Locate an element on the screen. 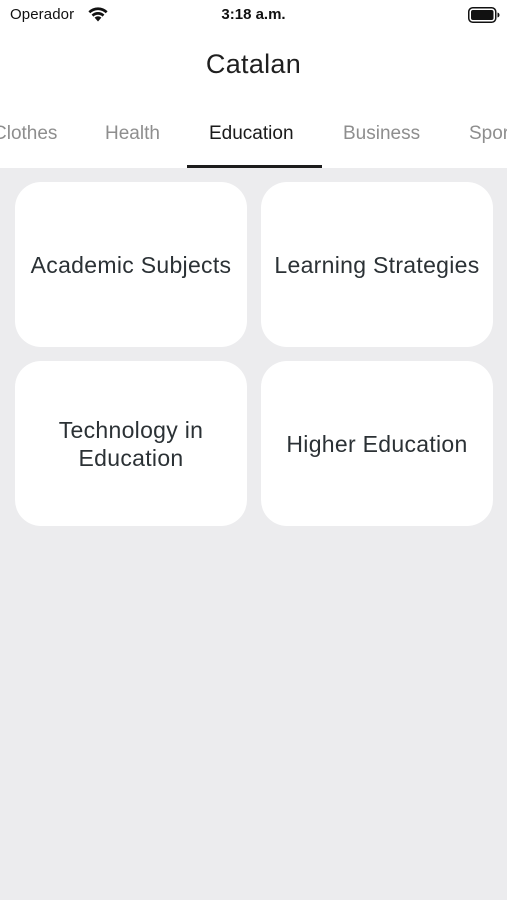 This screenshot has height=900, width=507. category-card-label: Learning Strategies is located at coordinates (377, 264).